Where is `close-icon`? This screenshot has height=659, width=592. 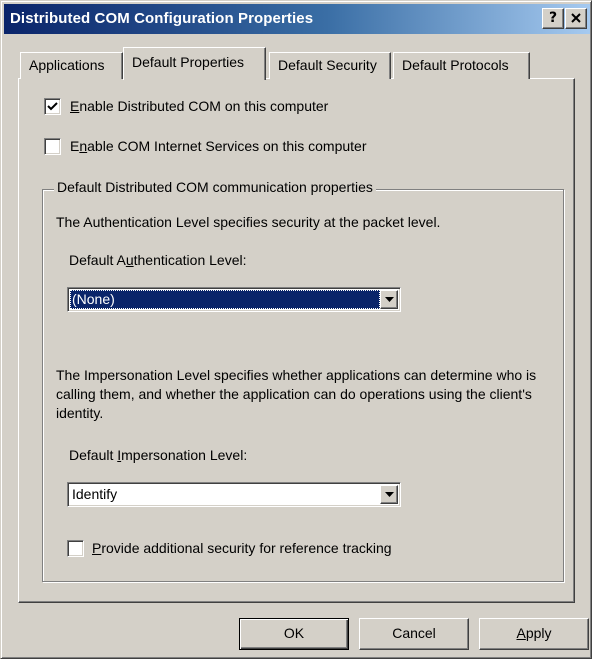
close-icon is located at coordinates (576, 18).